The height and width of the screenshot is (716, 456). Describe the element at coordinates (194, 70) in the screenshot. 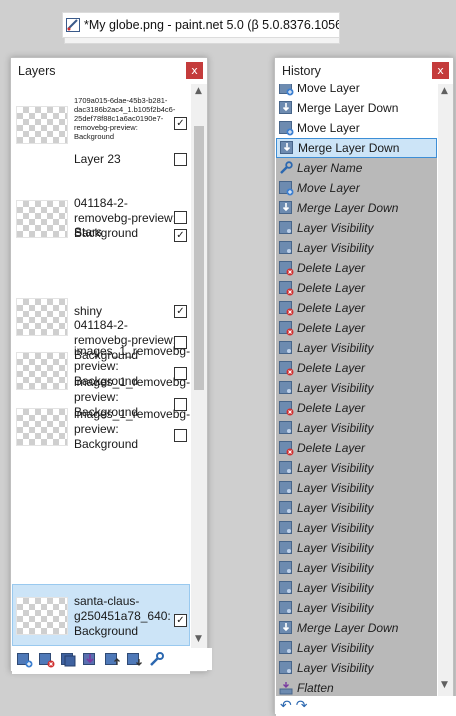

I see `layers-close-button: x` at that location.